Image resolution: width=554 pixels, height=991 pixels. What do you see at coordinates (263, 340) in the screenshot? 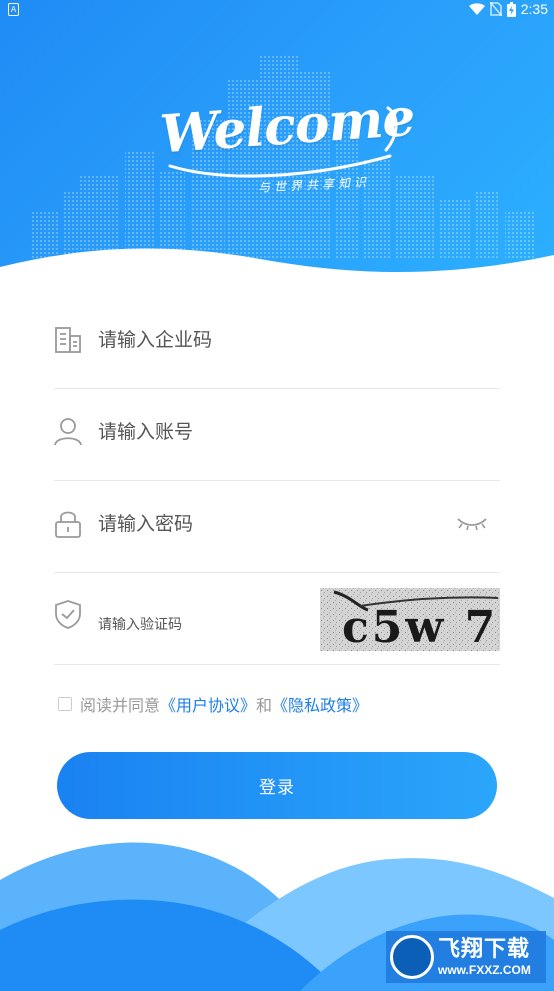
I see `company-code-input` at bounding box center [263, 340].